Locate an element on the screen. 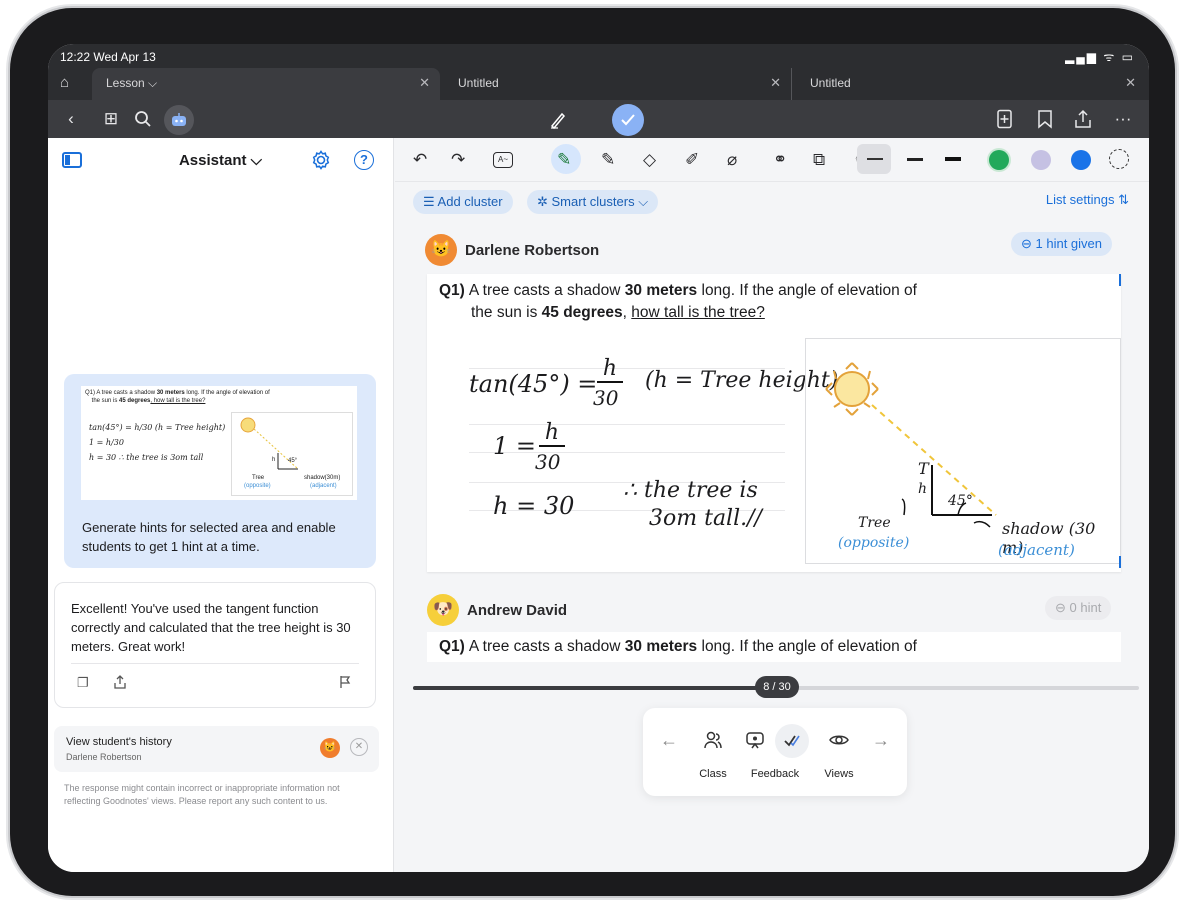  diagram-label-tree: Tree is located at coordinates (874, 523).